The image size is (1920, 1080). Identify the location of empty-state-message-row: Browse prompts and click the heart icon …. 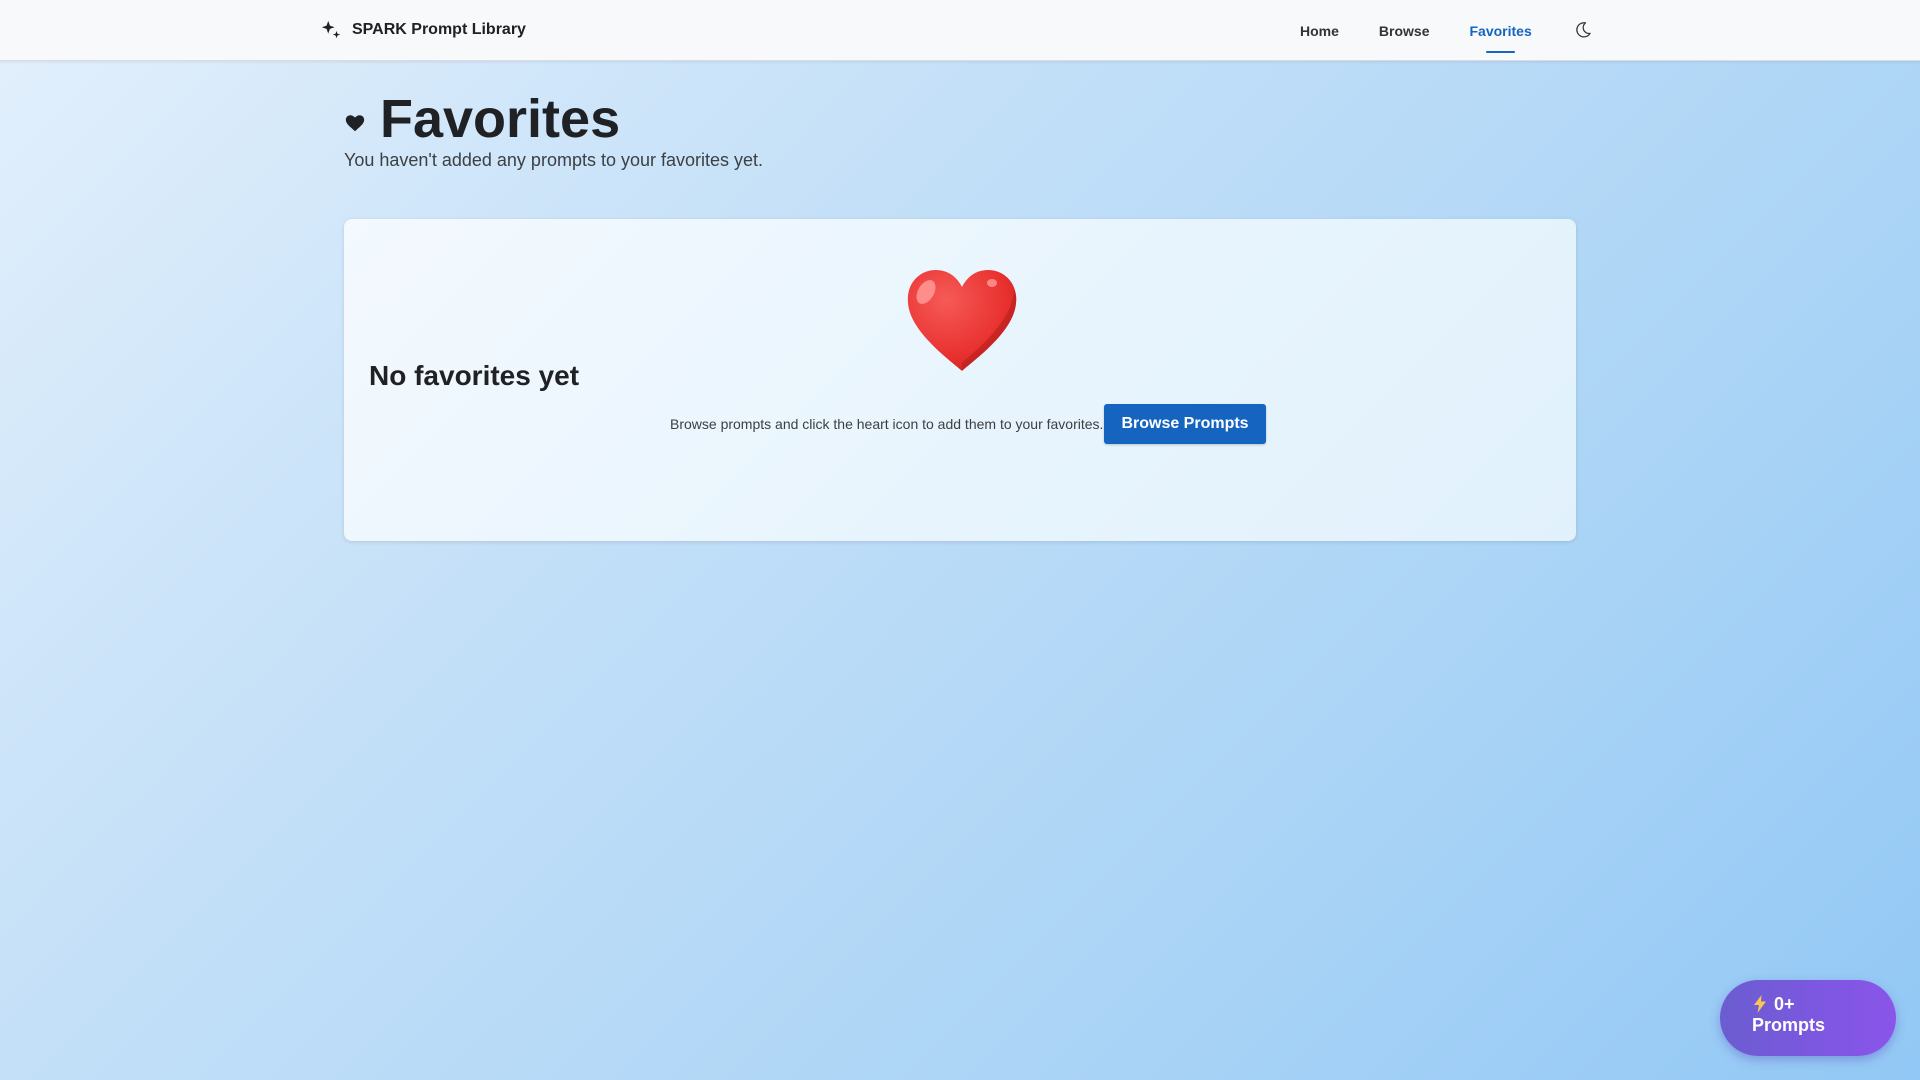
(968, 424).